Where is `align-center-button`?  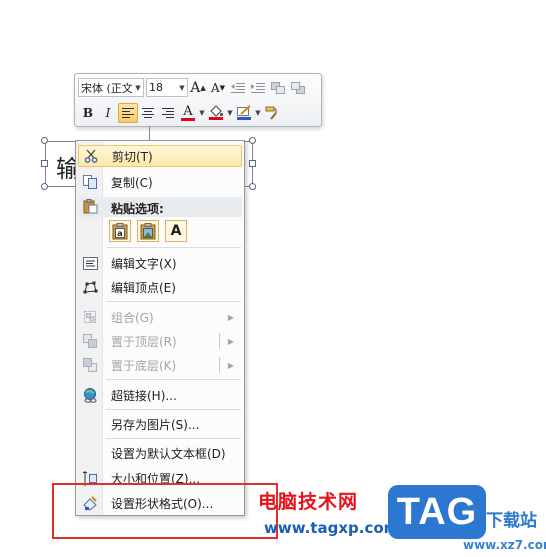 align-center-button is located at coordinates (148, 113).